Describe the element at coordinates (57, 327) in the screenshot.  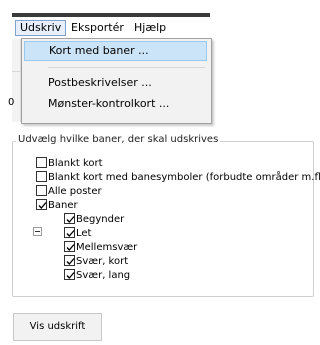
I see `vis-udskrift-button: Vis udskrift` at that location.